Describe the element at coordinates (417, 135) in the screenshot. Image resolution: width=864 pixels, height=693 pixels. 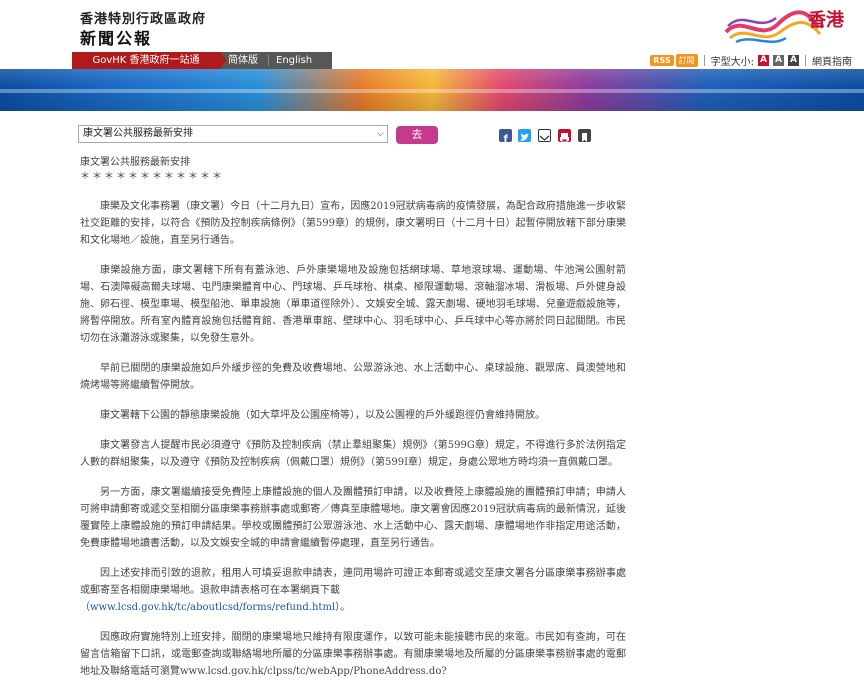
I see `go-button: 去` at that location.